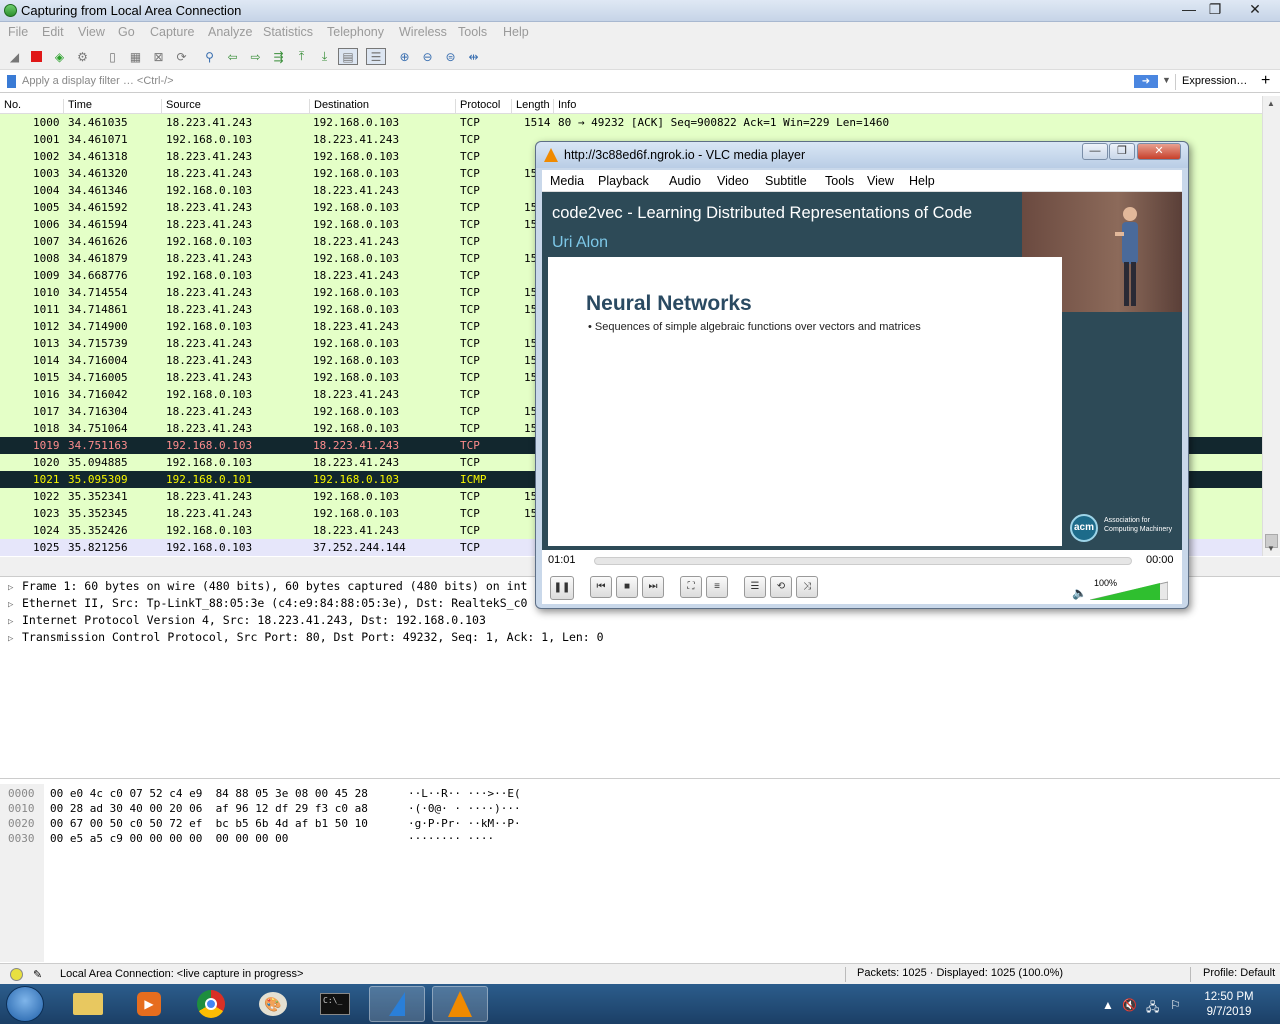  What do you see at coordinates (15, 639) in the screenshot?
I see `expand-arrow-icon: ▷` at bounding box center [15, 639].